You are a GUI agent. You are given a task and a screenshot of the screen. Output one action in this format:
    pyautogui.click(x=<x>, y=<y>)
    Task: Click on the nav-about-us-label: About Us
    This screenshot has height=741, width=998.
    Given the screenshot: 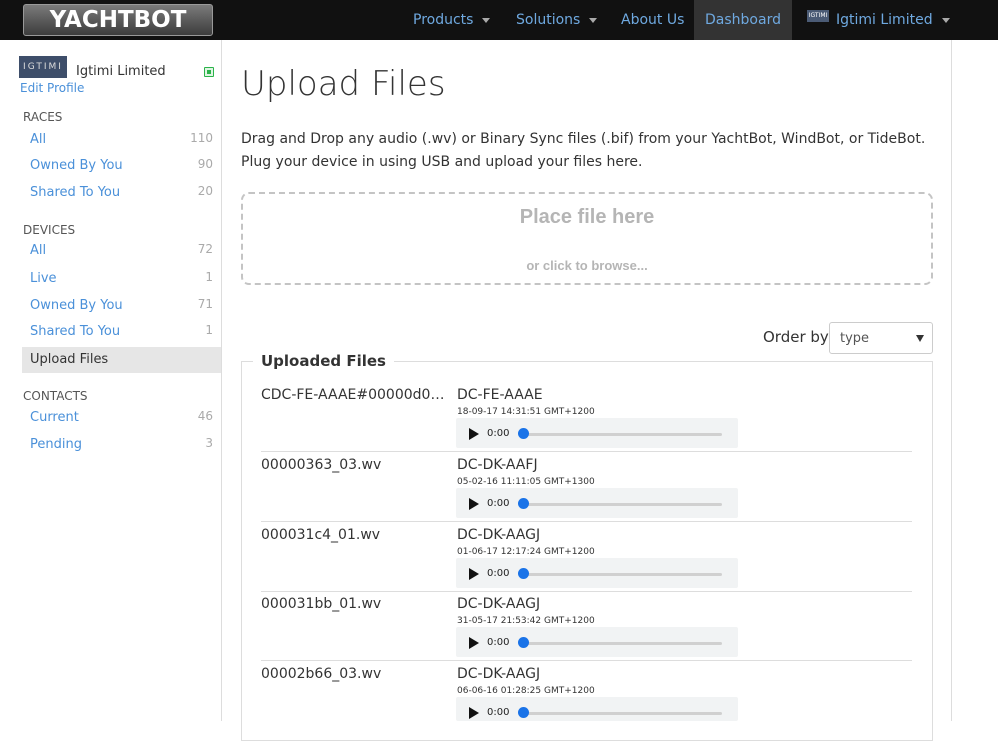 What is the action you would take?
    pyautogui.click(x=653, y=20)
    